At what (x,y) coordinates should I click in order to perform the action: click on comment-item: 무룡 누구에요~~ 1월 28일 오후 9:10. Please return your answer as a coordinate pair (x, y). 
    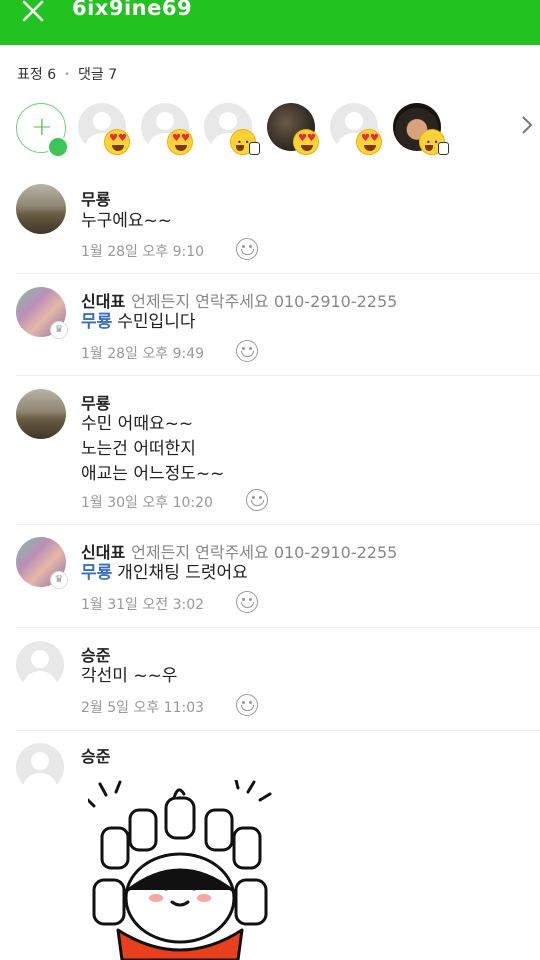
    Looking at the image, I should click on (270, 223).